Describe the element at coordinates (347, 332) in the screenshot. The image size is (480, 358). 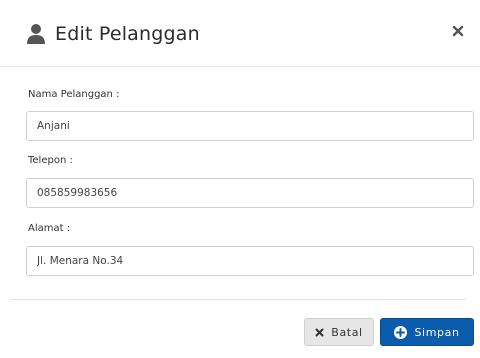
I see `cancel-label: Batal` at that location.